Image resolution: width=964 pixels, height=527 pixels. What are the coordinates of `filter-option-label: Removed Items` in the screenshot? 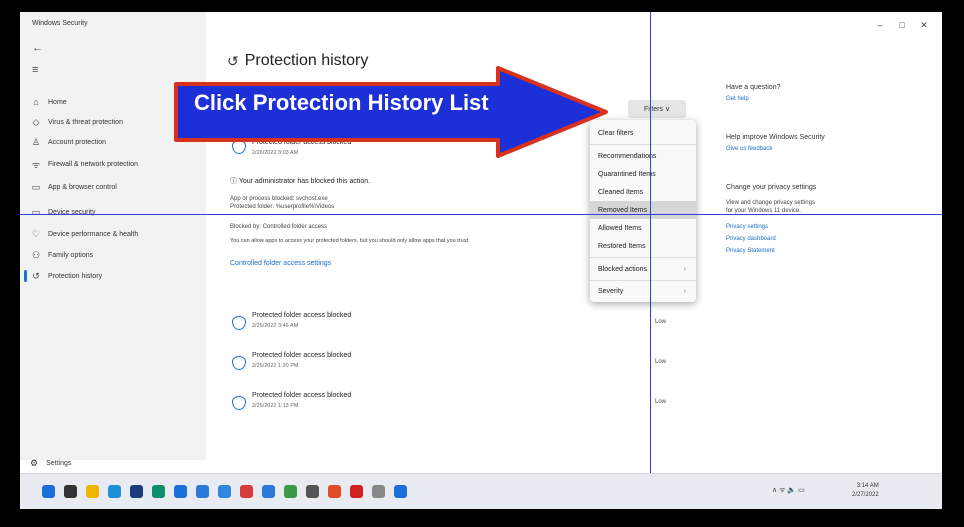 It's located at (623, 210).